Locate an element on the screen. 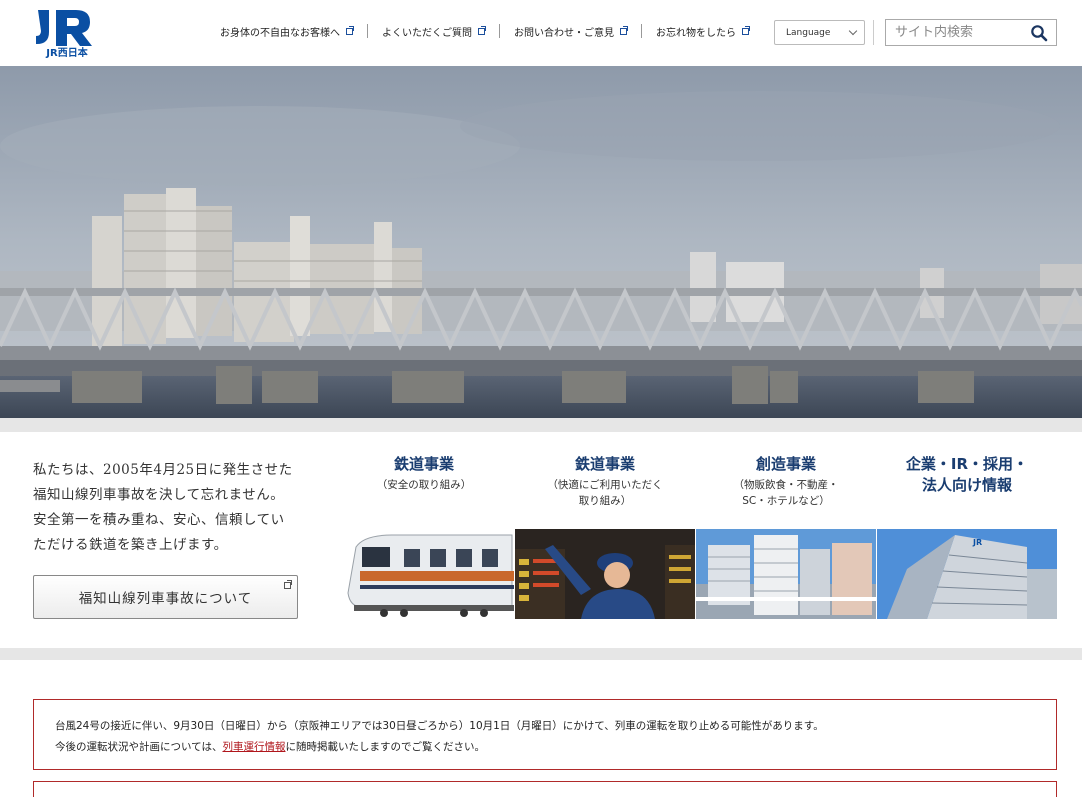  memorial-line: ただける鉄道を築き上げます。 is located at coordinates (130, 545).